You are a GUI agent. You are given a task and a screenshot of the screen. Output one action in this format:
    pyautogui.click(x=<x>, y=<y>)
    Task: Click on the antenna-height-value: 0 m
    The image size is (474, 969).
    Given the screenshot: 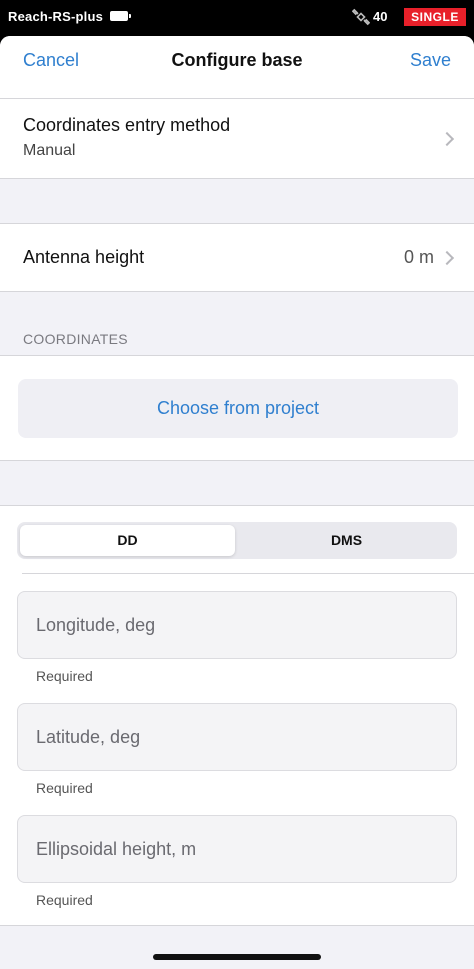 What is the action you would take?
    pyautogui.click(x=418, y=257)
    